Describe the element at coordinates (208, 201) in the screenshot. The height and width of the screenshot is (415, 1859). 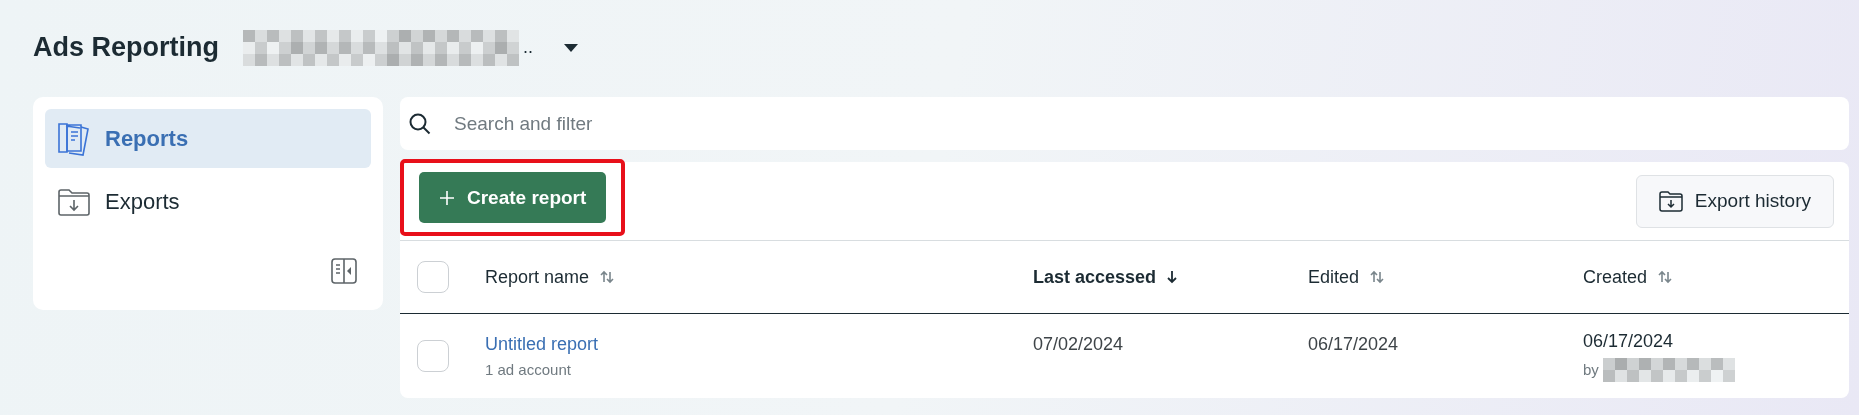
I see `sidebar-item: Exports` at that location.